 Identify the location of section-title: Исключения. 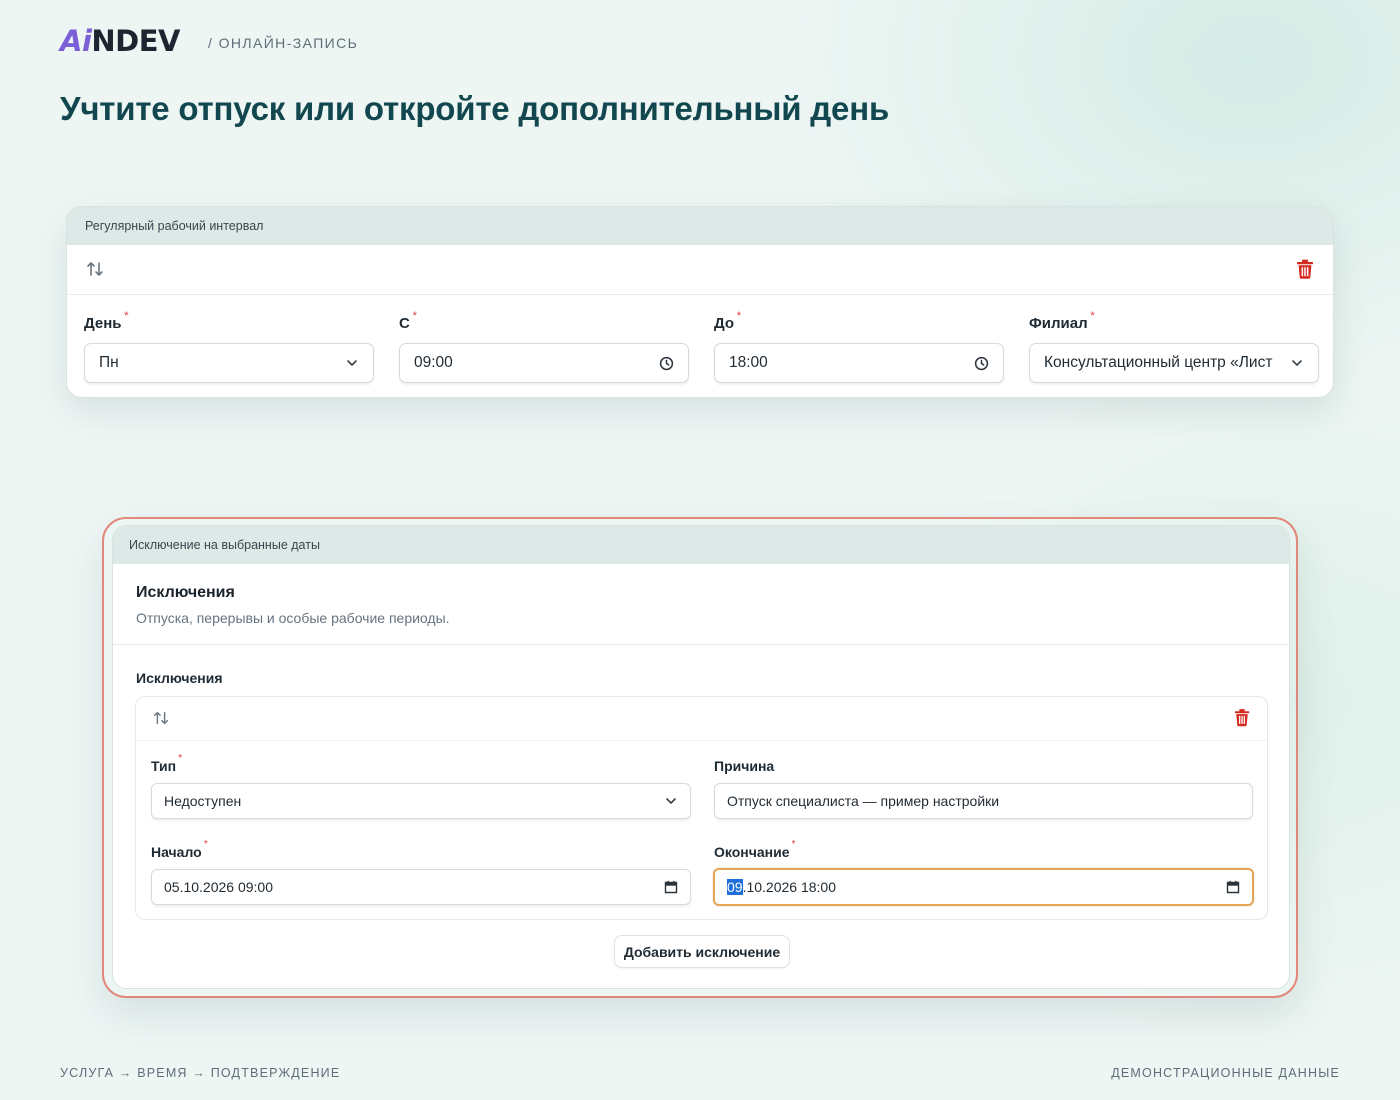
(185, 592).